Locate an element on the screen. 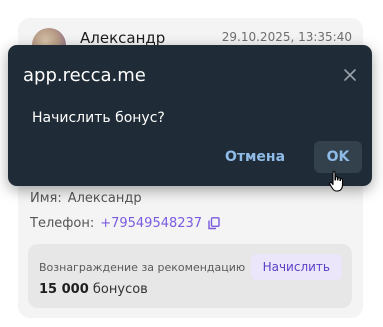 Image resolution: width=383 pixels, height=327 pixels. phone-label: Телефон: is located at coordinates (62, 223).